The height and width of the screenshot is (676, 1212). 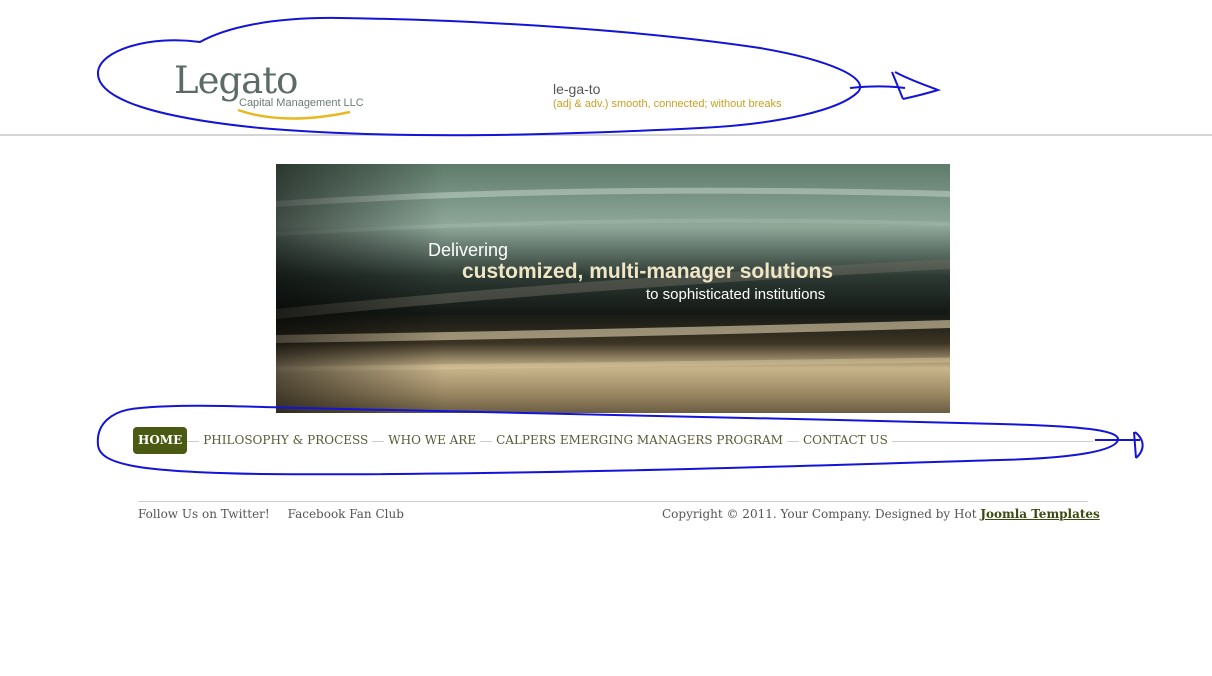 I want to click on tagline-word: le-ga-to, so click(x=577, y=89).